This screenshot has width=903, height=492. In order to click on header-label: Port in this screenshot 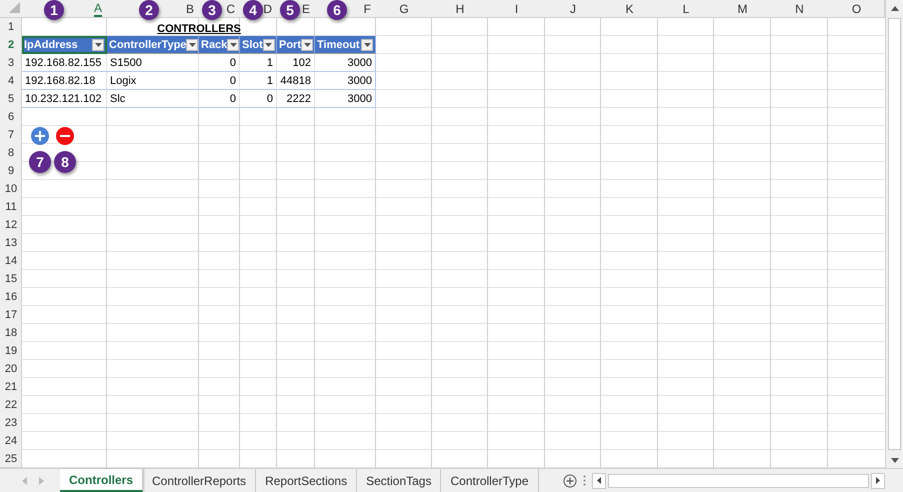, I will do `click(290, 44)`.